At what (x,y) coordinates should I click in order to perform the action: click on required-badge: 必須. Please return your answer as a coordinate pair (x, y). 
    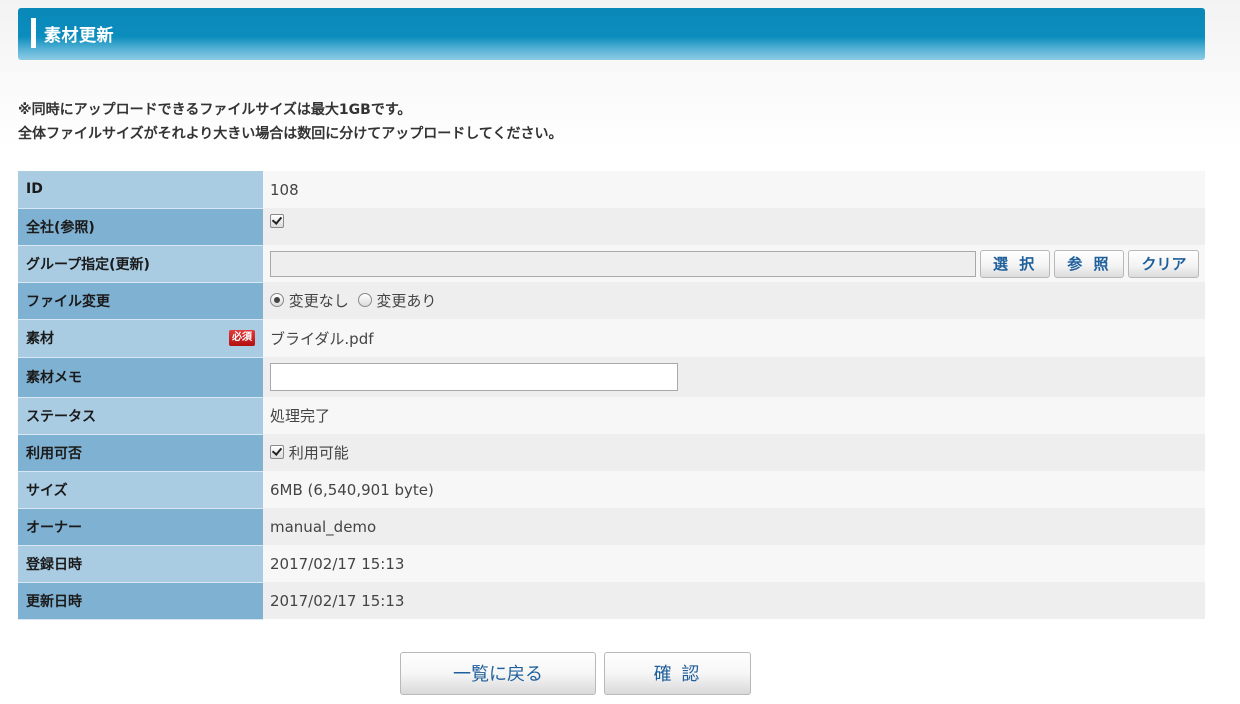
    Looking at the image, I should click on (242, 338).